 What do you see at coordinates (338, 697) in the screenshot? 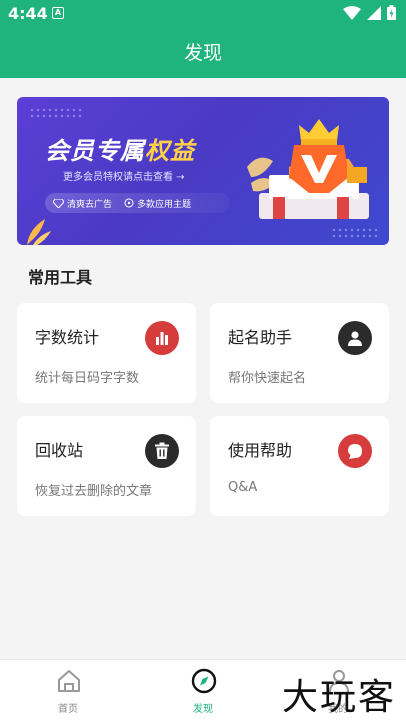
I see `watermark: 大玩客` at bounding box center [338, 697].